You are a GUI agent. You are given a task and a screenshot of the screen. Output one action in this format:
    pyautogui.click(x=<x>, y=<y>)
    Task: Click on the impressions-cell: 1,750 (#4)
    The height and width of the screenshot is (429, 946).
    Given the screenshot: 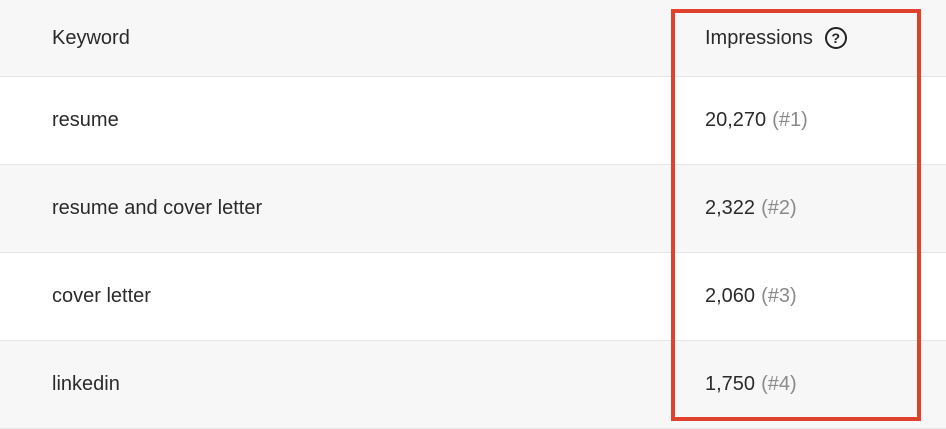 What is the action you would take?
    pyautogui.click(x=751, y=384)
    